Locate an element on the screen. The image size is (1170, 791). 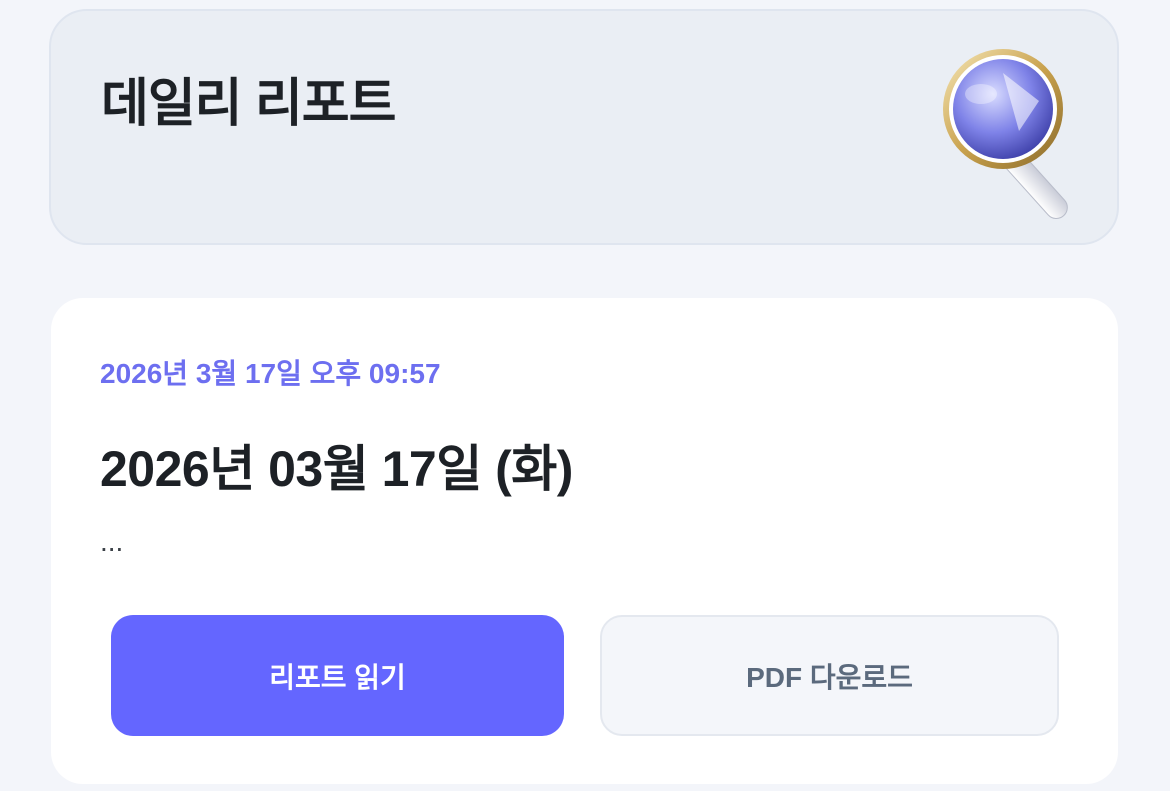
read-report-button: 리포트 읽기 is located at coordinates (337, 675).